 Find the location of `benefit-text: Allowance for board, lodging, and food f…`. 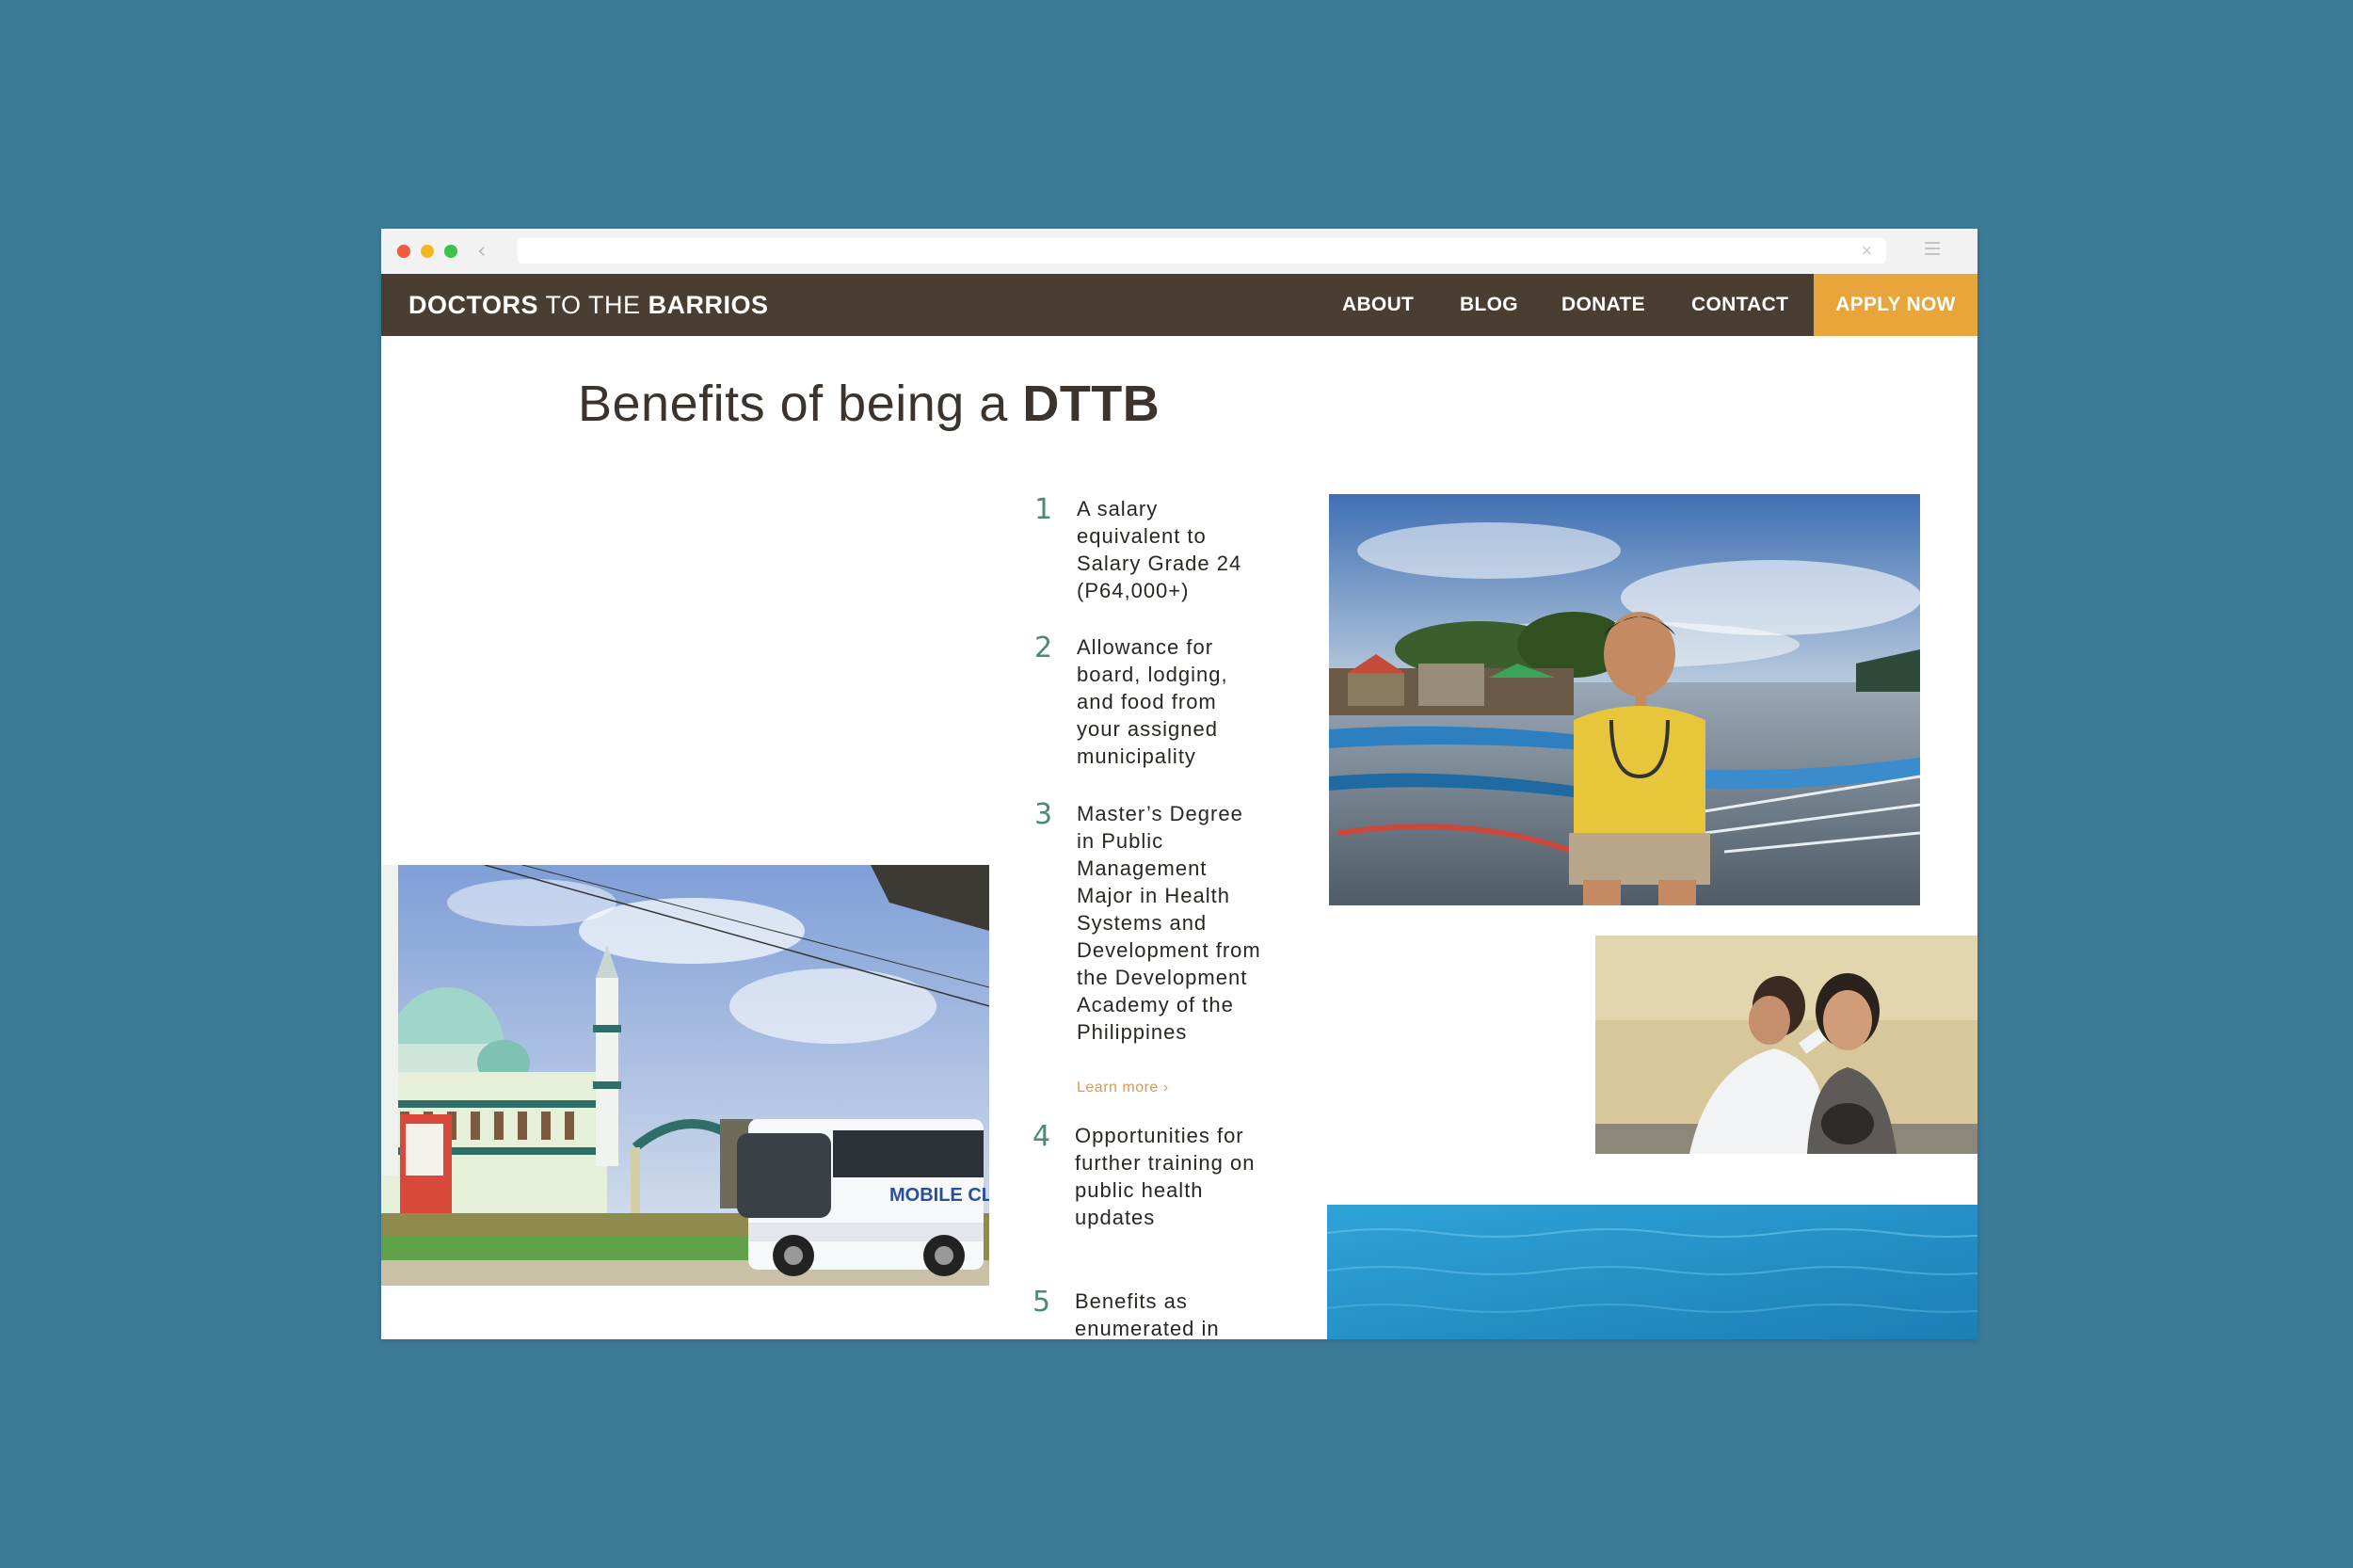

benefit-text: Allowance for board, lodging, and food f… is located at coordinates (1152, 701).